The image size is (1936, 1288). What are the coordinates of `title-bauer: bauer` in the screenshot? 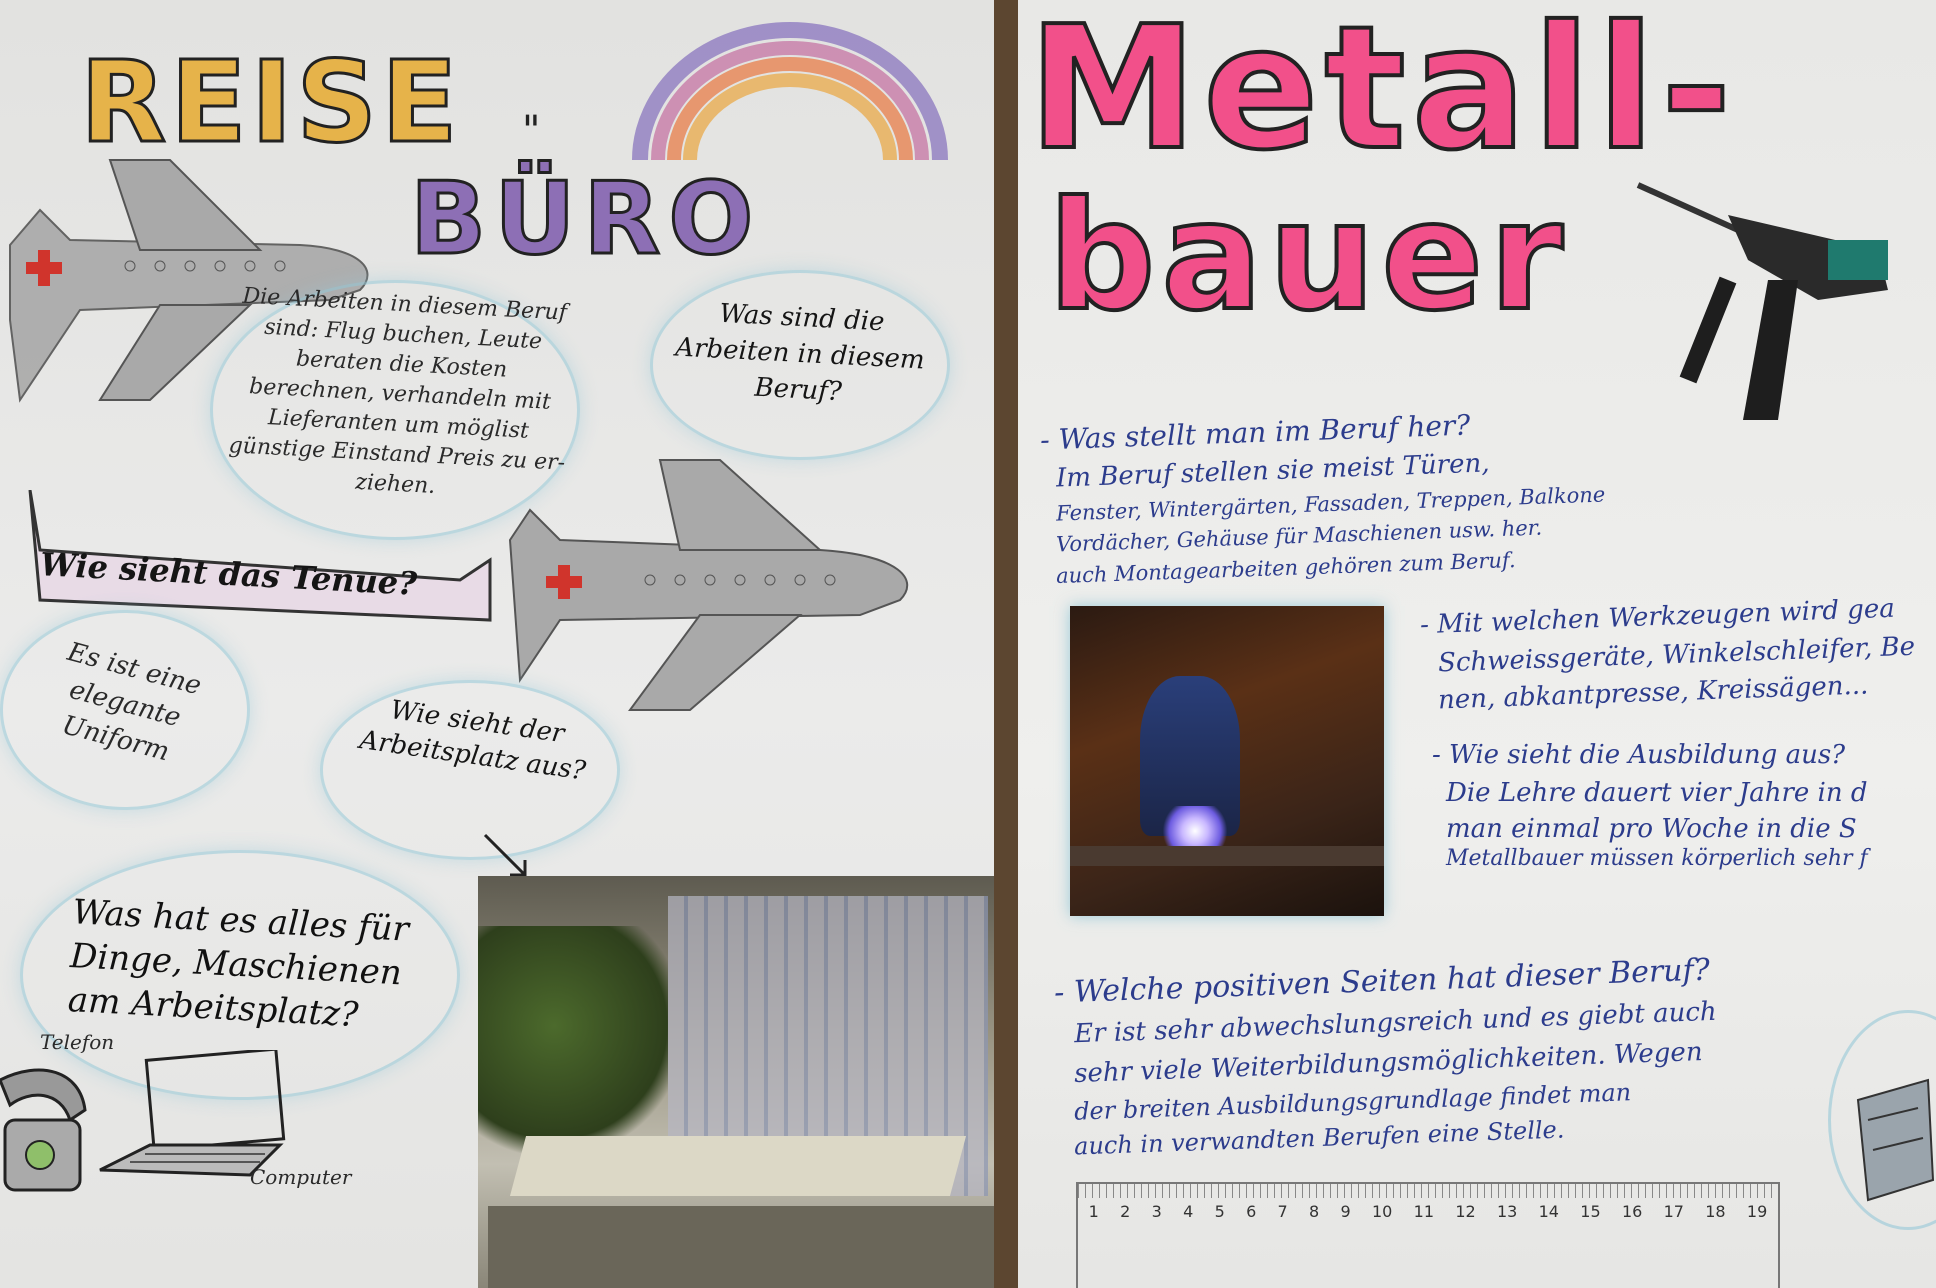 It's located at (1308, 257).